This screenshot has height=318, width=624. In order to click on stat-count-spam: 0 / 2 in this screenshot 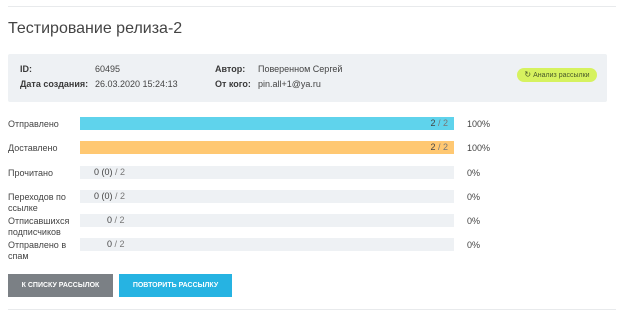, I will do `click(116, 244)`.